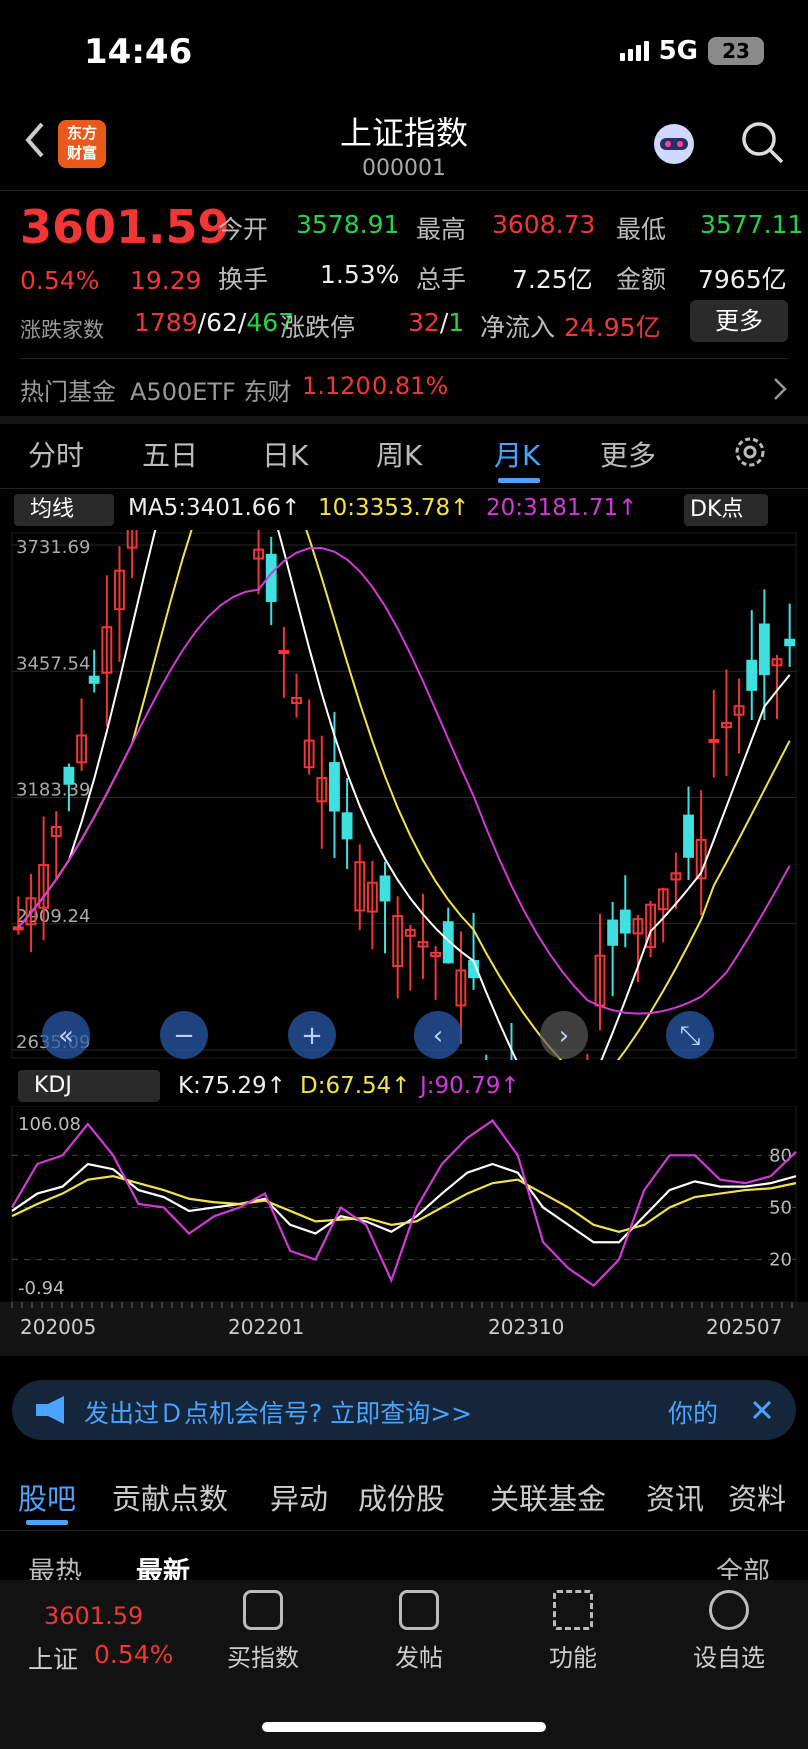  What do you see at coordinates (762, 142) in the screenshot?
I see `search-icon` at bounding box center [762, 142].